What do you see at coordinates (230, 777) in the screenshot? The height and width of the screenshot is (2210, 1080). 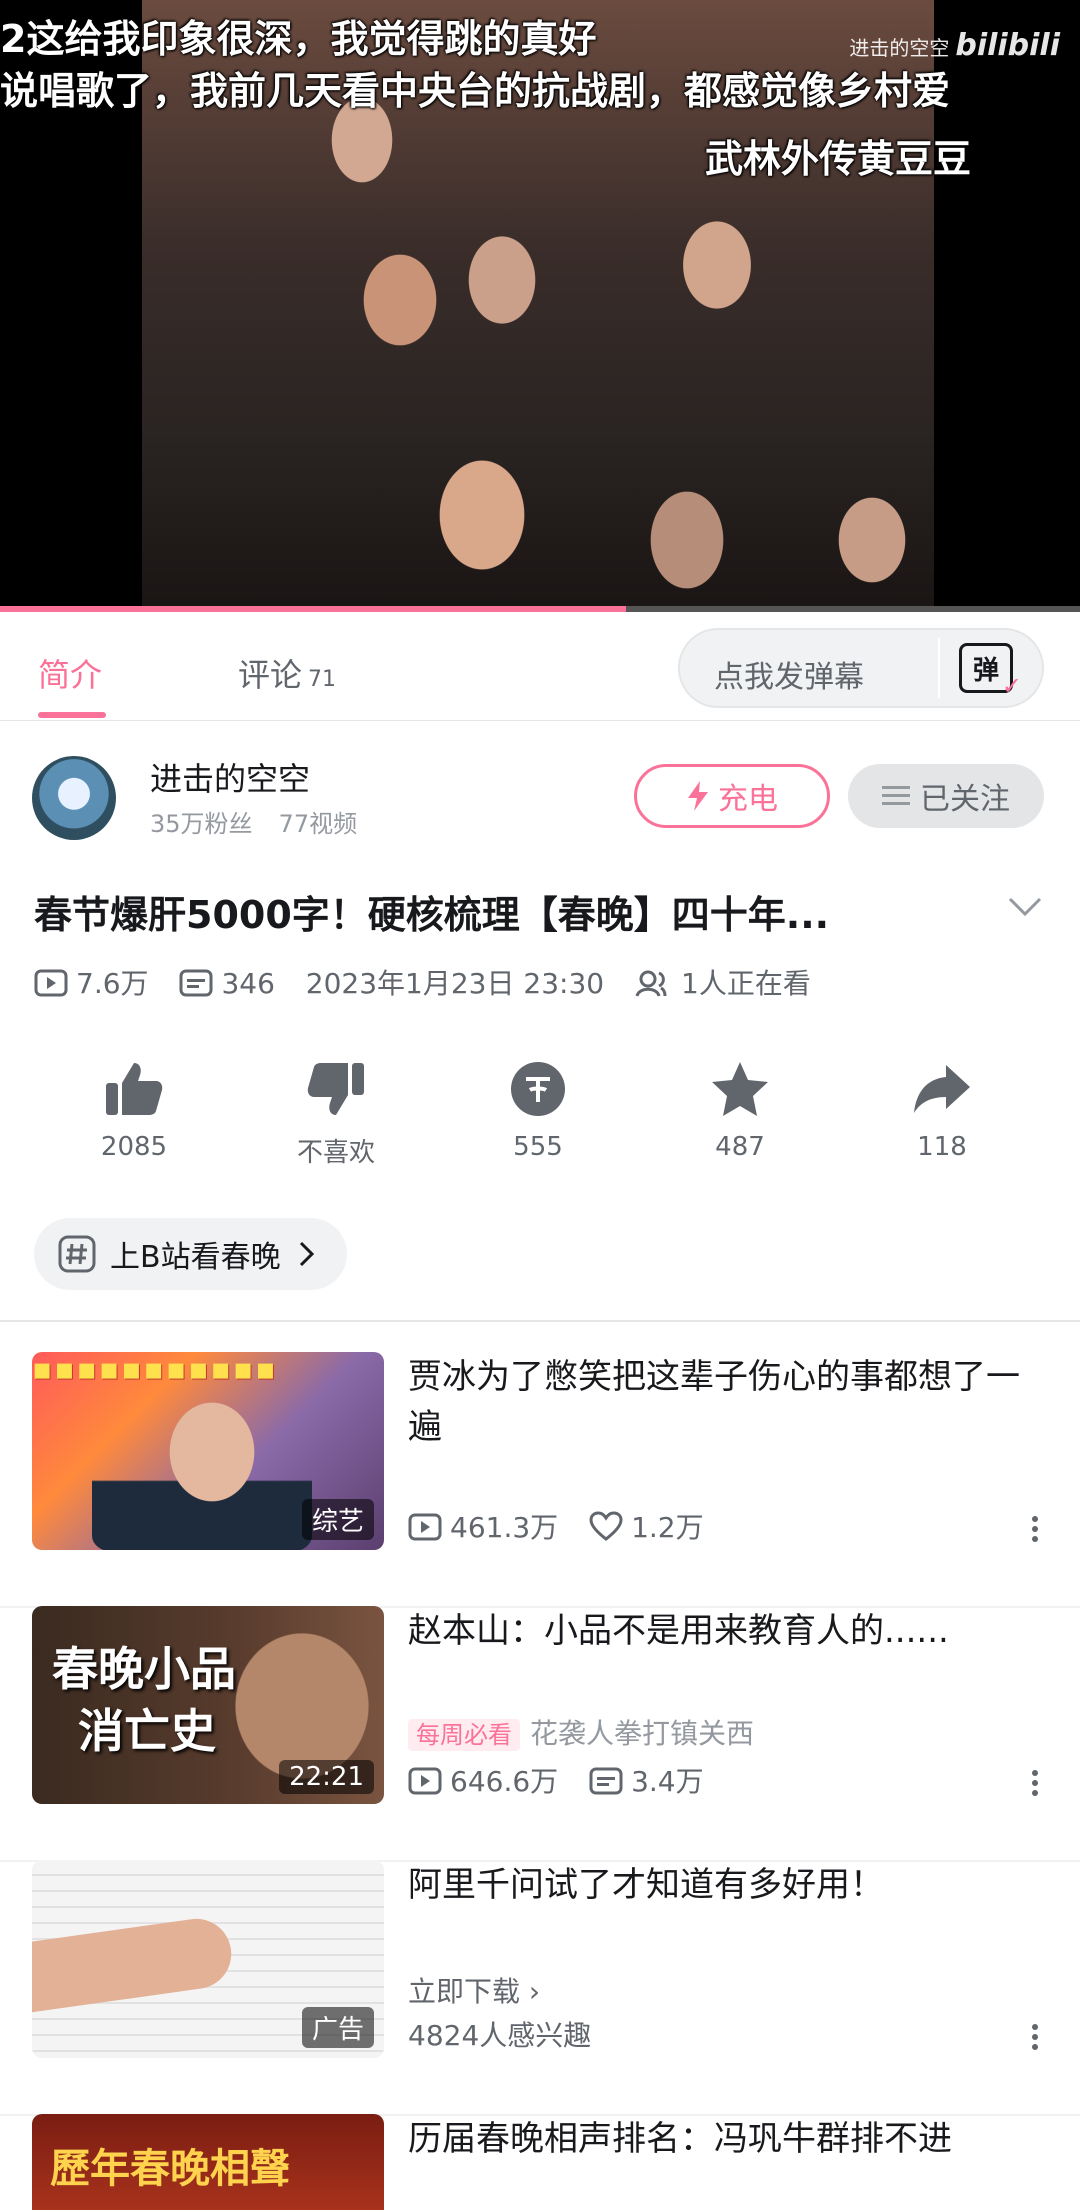 I see `uploader-name: 进击的空空` at bounding box center [230, 777].